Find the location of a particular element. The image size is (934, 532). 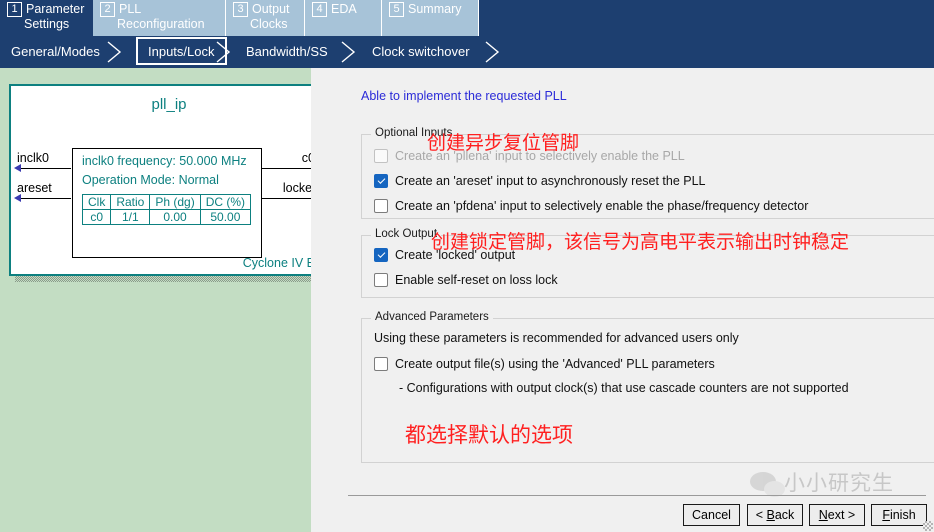

checkbox-self-reset is located at coordinates (381, 280).